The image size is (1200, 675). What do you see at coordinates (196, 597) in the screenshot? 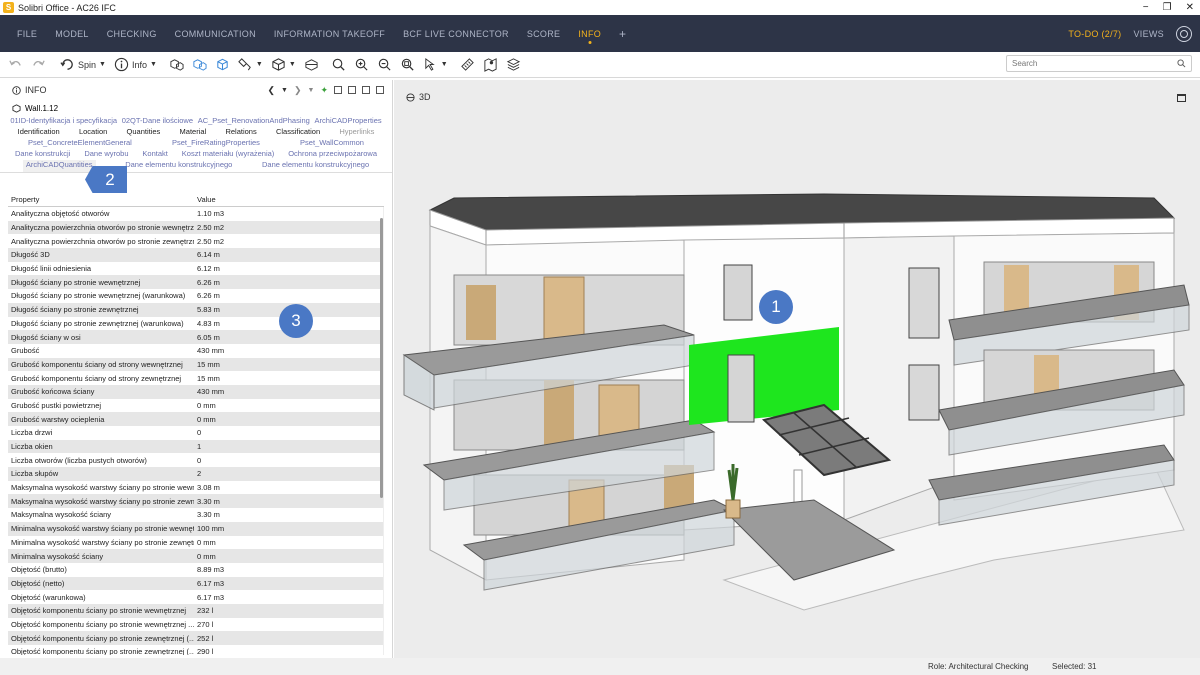
I see `table-row: Objętość (warunkowa) 6.17 m3` at bounding box center [196, 597].